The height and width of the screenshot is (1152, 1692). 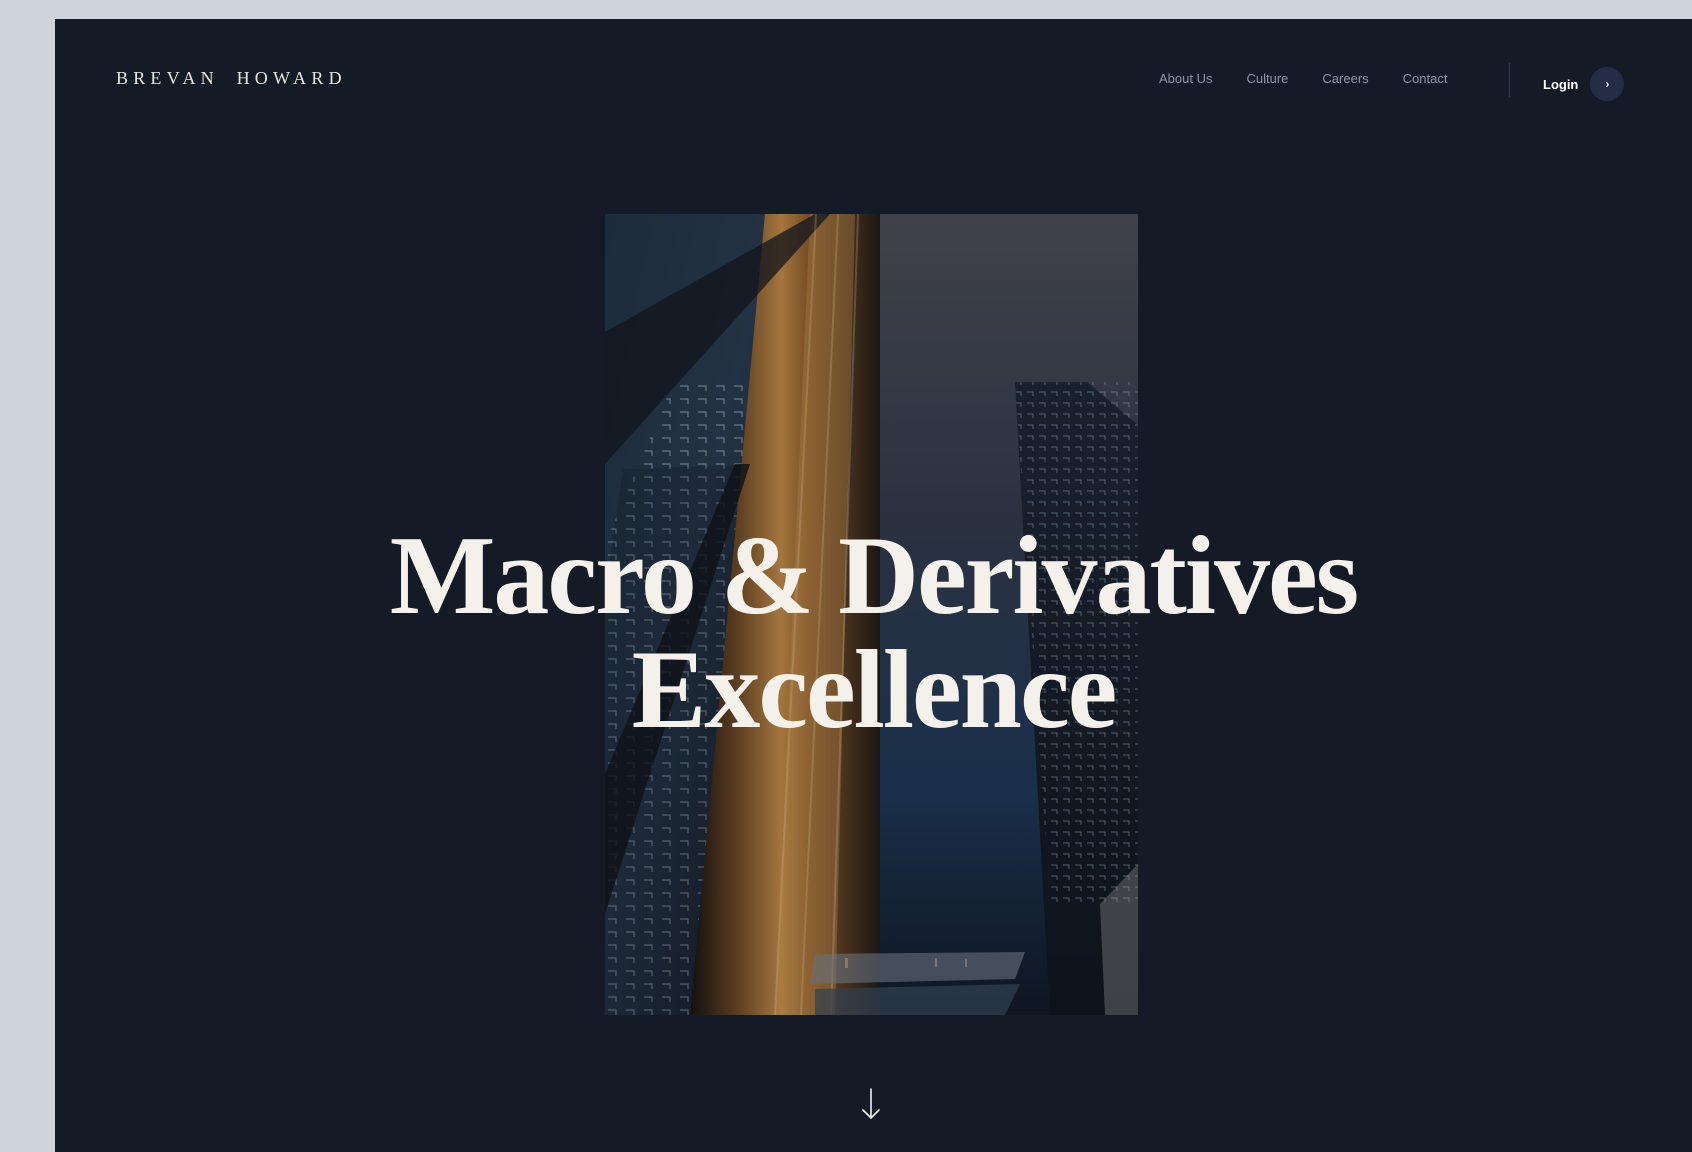 I want to click on main-nav: About Us Culture Careers Contact, so click(x=1303, y=78).